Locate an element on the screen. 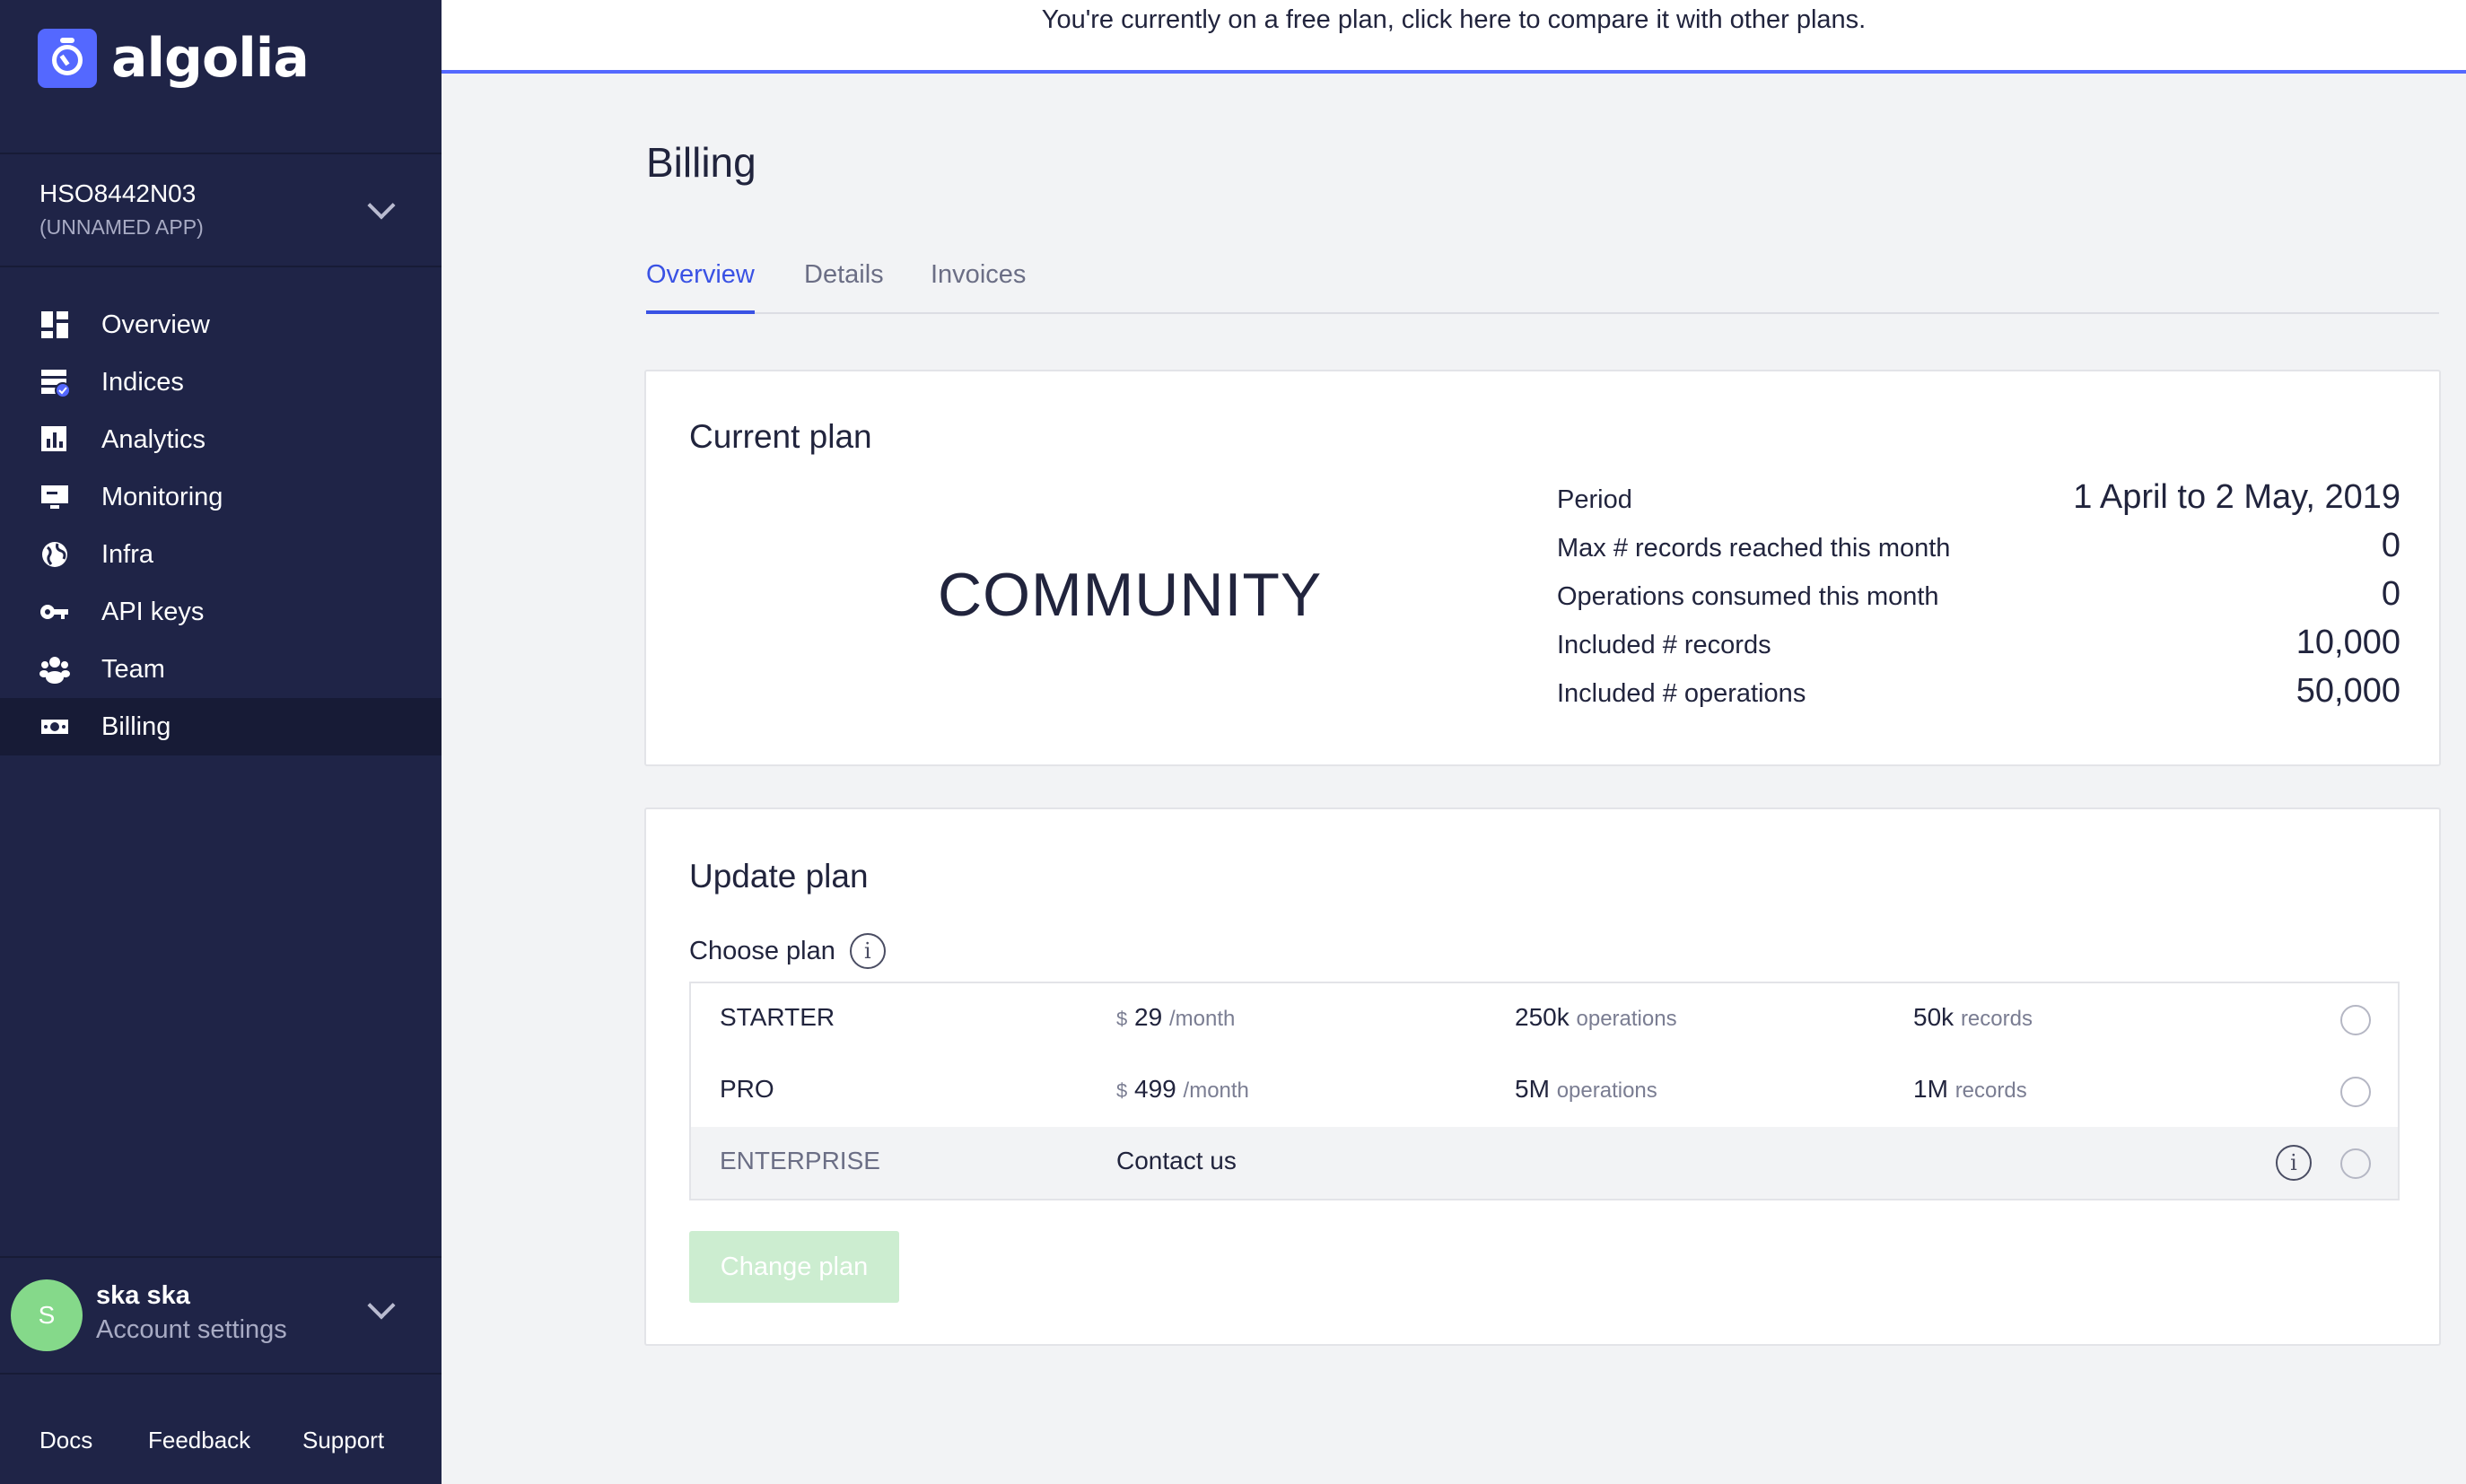  records-value: 1M is located at coordinates (1930, 1089).